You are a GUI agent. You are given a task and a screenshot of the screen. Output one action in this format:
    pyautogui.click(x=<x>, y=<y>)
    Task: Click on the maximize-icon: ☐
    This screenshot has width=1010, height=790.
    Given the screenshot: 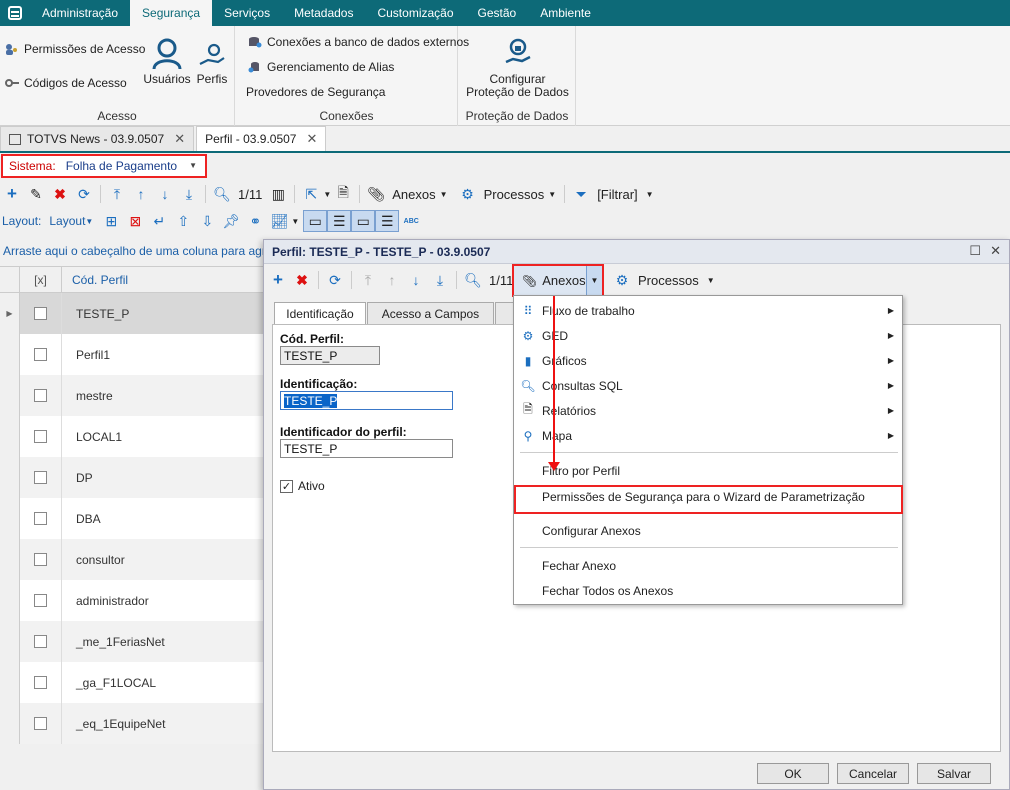 What is the action you would take?
    pyautogui.click(x=975, y=251)
    